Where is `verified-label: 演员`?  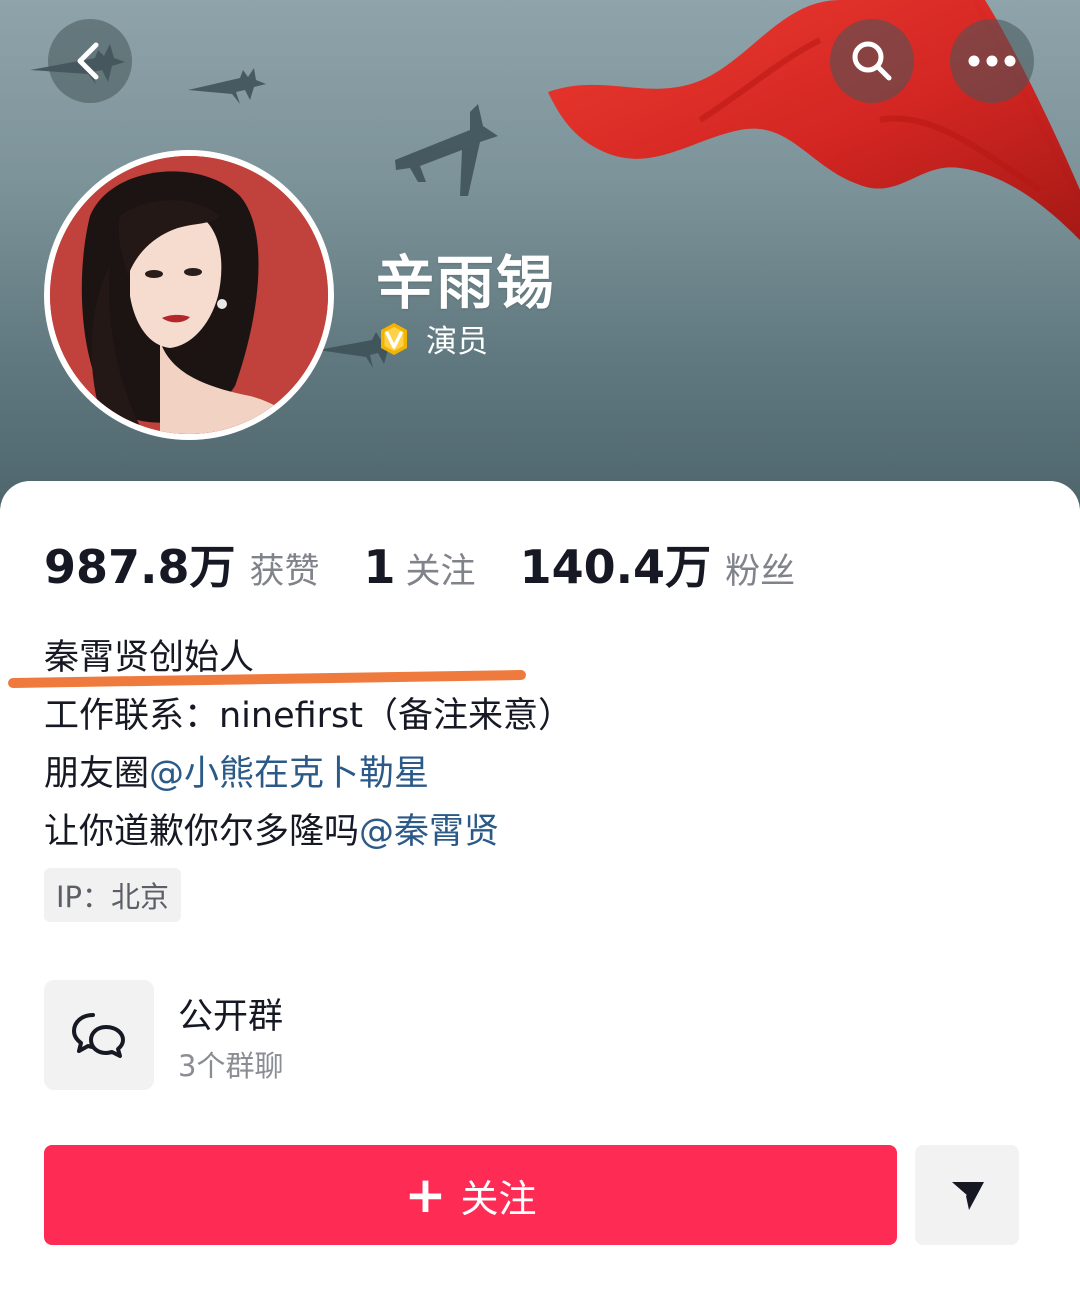 verified-label: 演员 is located at coordinates (457, 342).